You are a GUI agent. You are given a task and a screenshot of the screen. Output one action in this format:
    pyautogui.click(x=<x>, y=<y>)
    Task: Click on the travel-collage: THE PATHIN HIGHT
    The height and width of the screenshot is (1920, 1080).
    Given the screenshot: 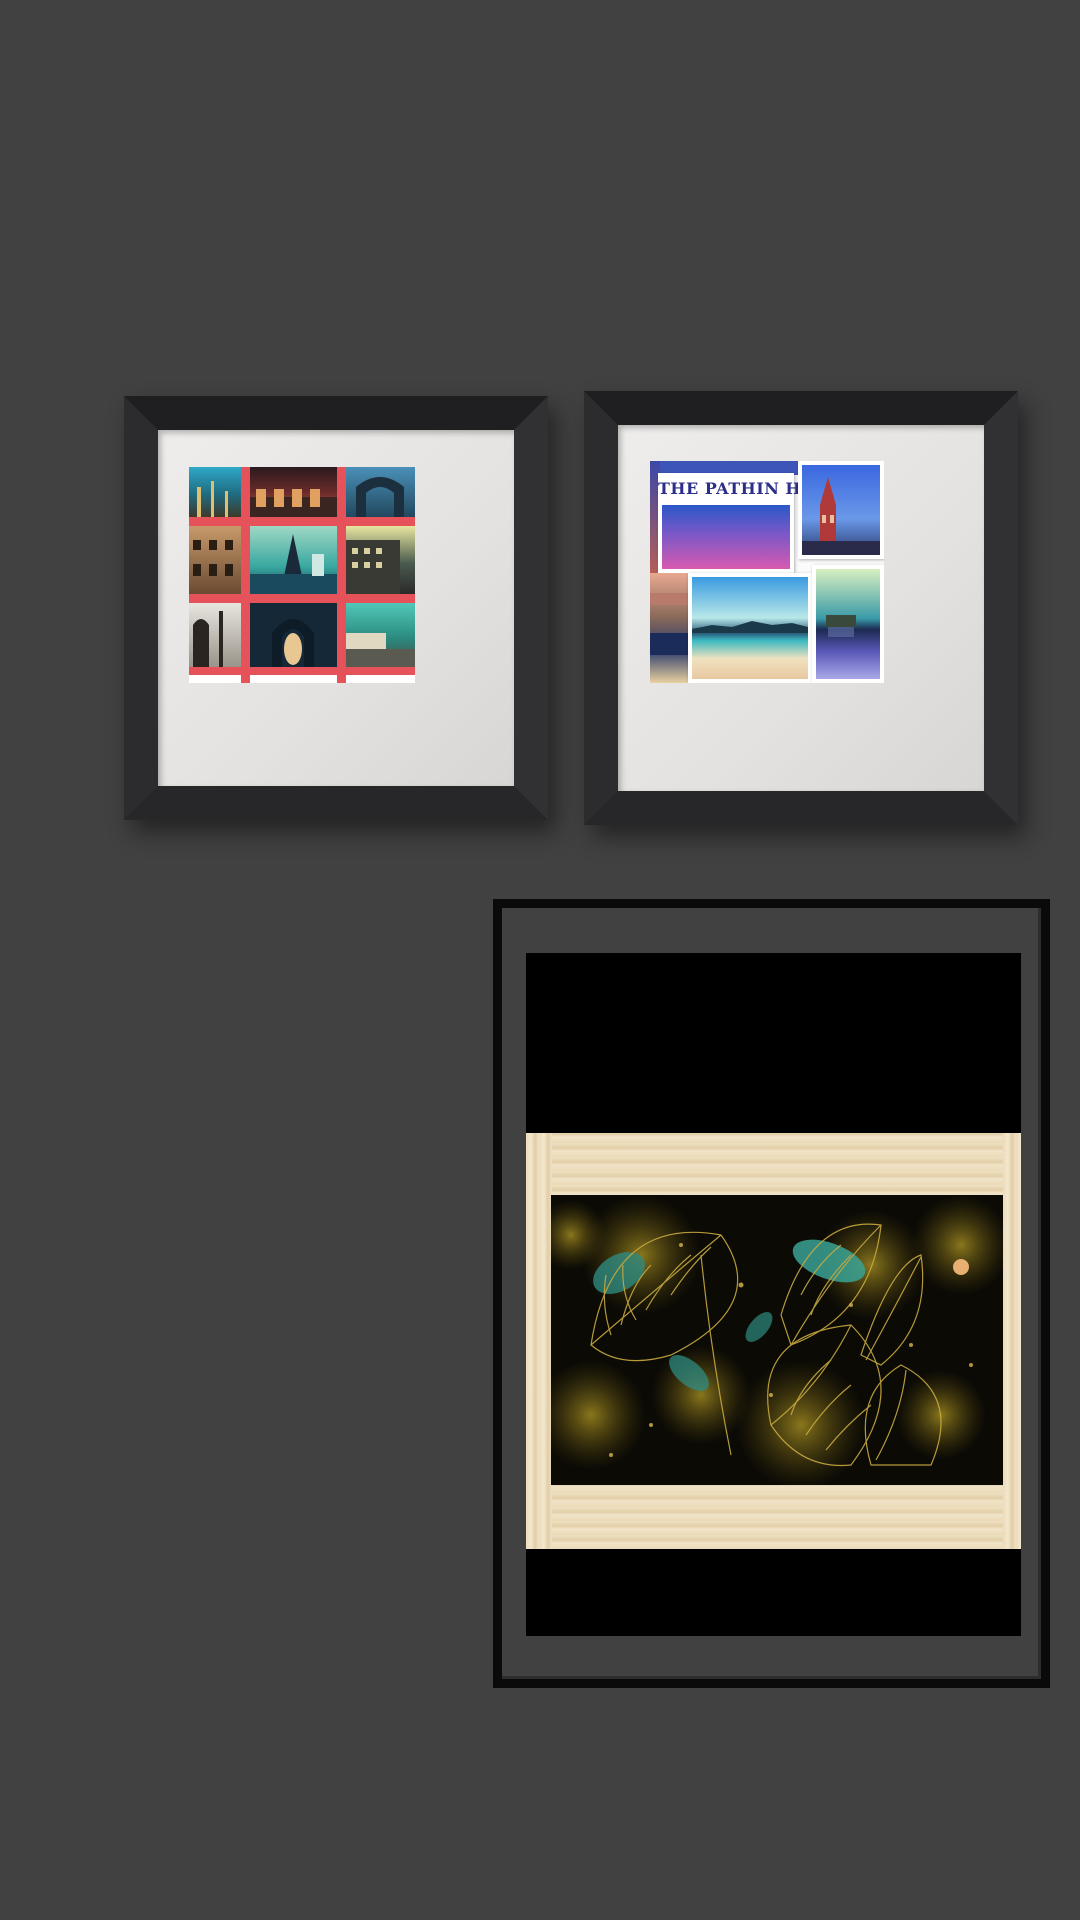 What is the action you would take?
    pyautogui.click(x=767, y=572)
    